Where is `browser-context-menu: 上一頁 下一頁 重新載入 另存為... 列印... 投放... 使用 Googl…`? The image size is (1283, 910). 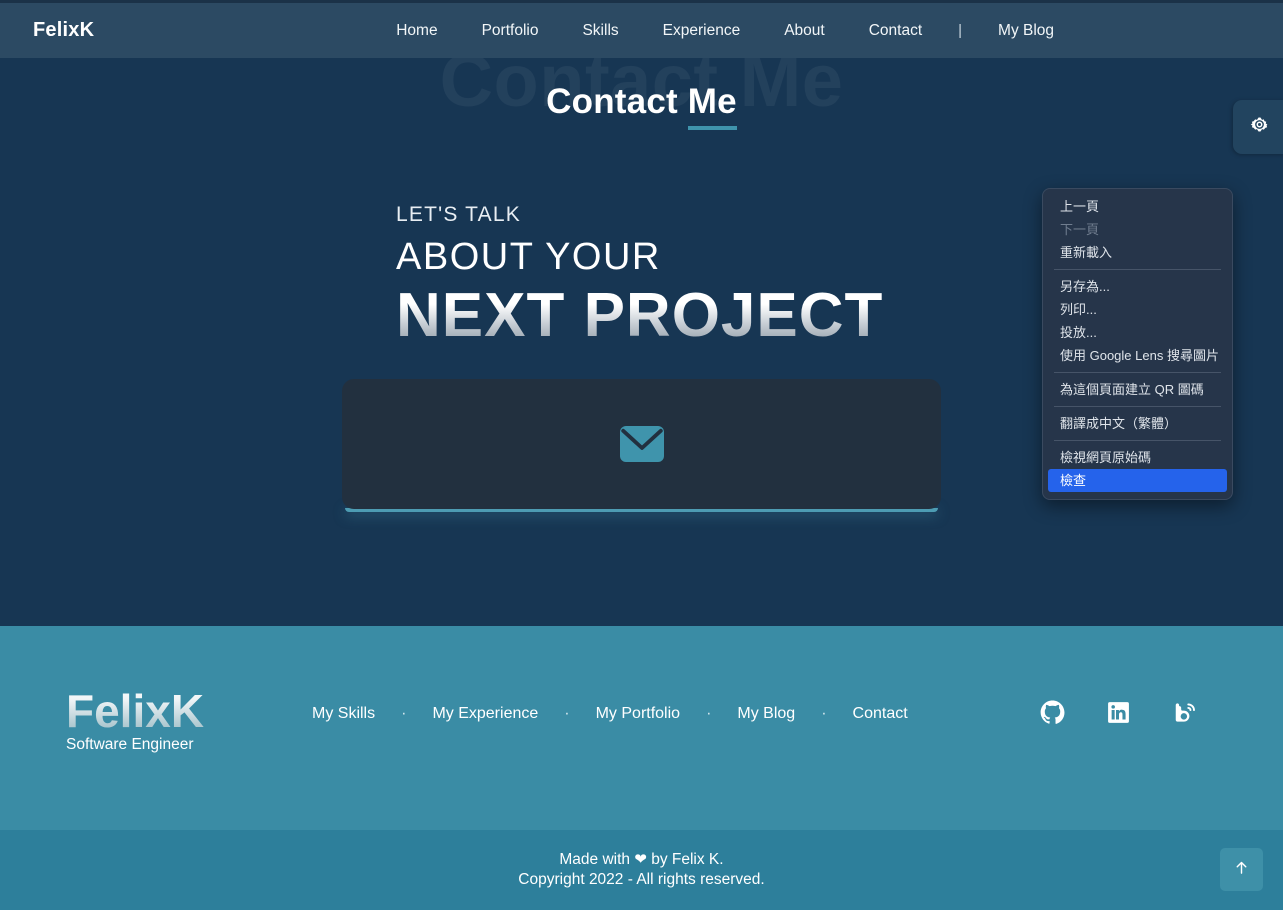
browser-context-menu: 上一頁 下一頁 重新載入 另存為... 列印... 投放... 使用 Googl… is located at coordinates (1137, 344).